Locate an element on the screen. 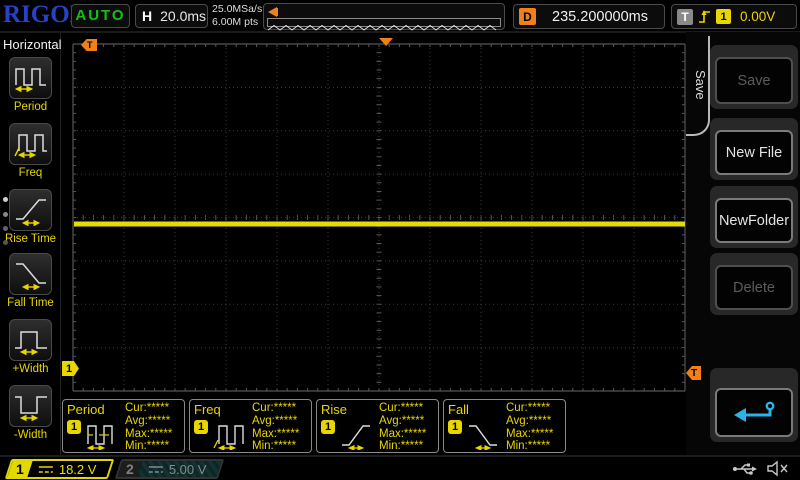 The image size is (800, 480). return-arrow-icon is located at coordinates (754, 411).